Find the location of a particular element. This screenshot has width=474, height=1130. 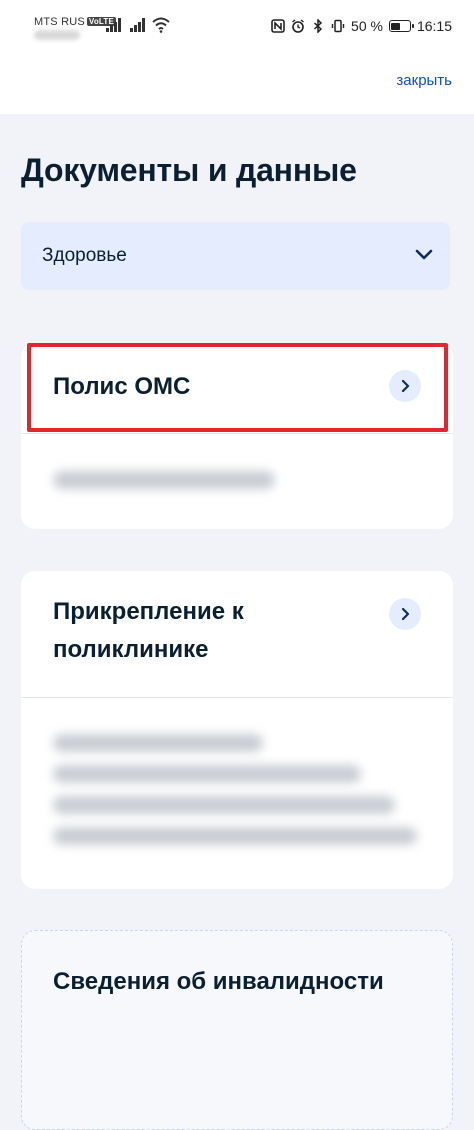

card-disability-info-title: Сведения об инвалидности is located at coordinates (218, 981).